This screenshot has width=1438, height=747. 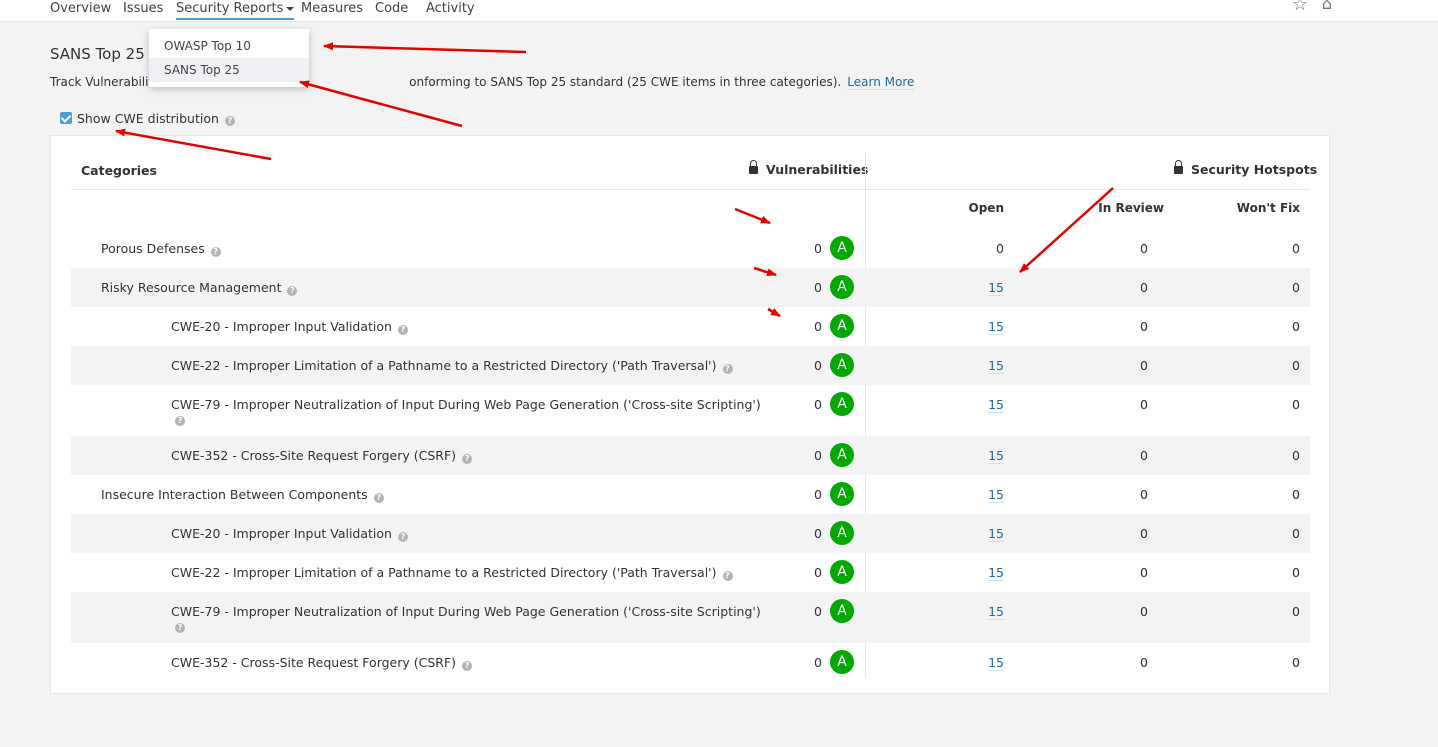 What do you see at coordinates (1254, 169) in the screenshot?
I see `header-security-hotspots-label: Security Hotspots` at bounding box center [1254, 169].